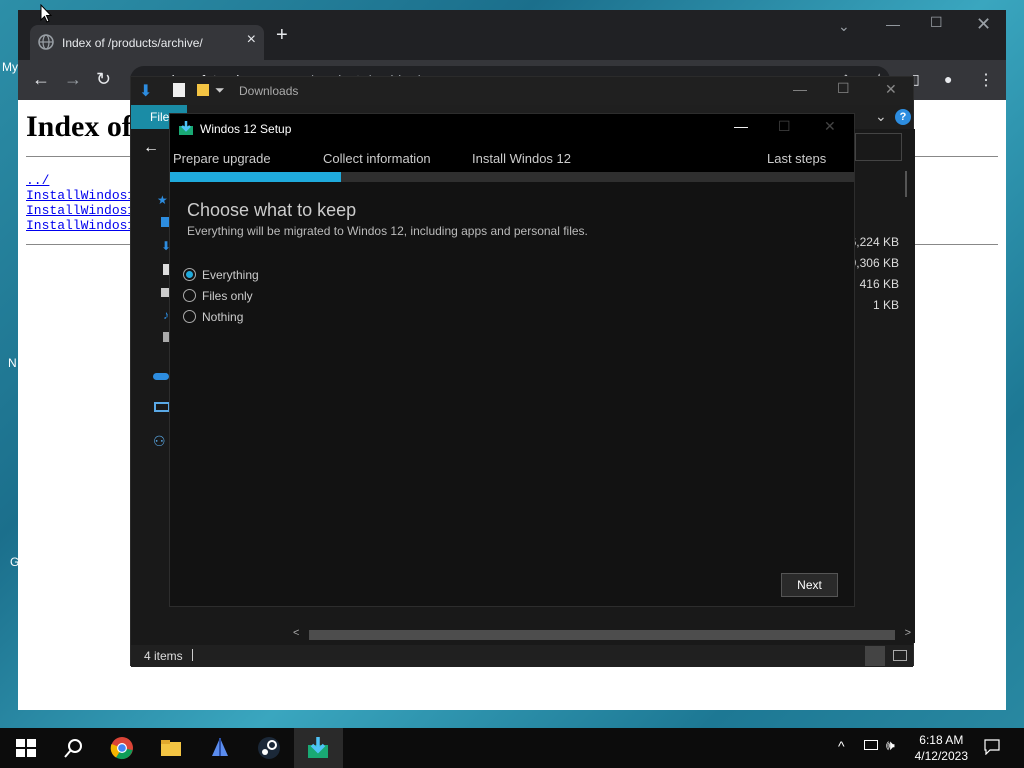 The width and height of the screenshot is (1024, 768). I want to click on clock-time: 6:18 AM, so click(941, 740).